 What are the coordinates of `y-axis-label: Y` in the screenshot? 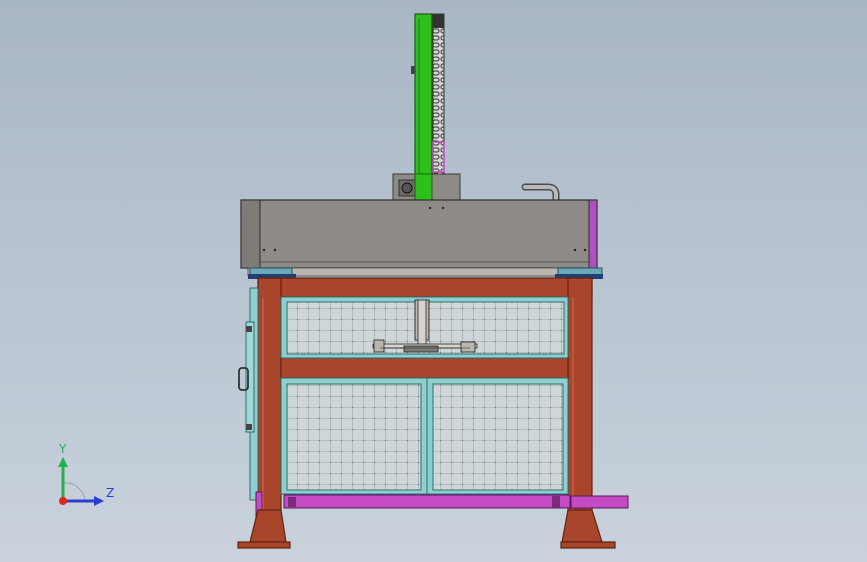 It's located at (62, 449).